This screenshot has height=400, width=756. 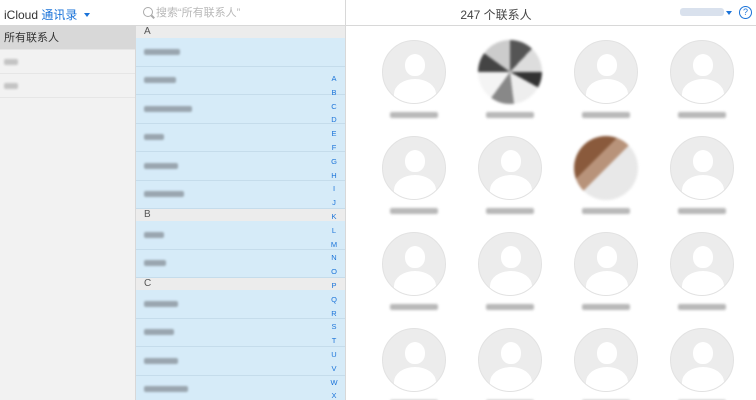 I want to click on alphabet-index: ABCDEFGHIJKLMNOPQRSTUVWX, so click(x=334, y=236).